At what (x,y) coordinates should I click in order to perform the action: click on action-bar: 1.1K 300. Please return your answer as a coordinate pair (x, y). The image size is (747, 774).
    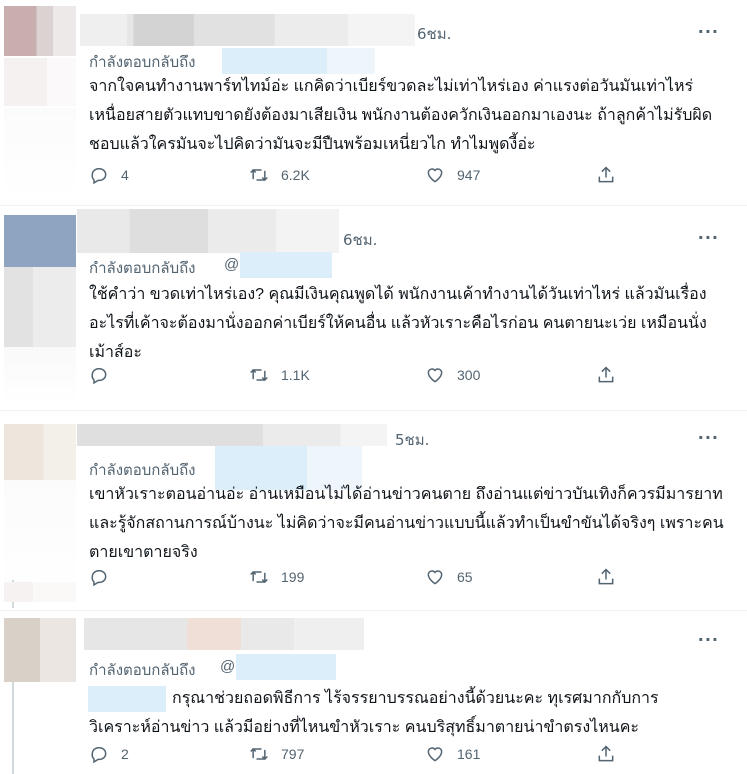
    Looking at the image, I should click on (369, 380).